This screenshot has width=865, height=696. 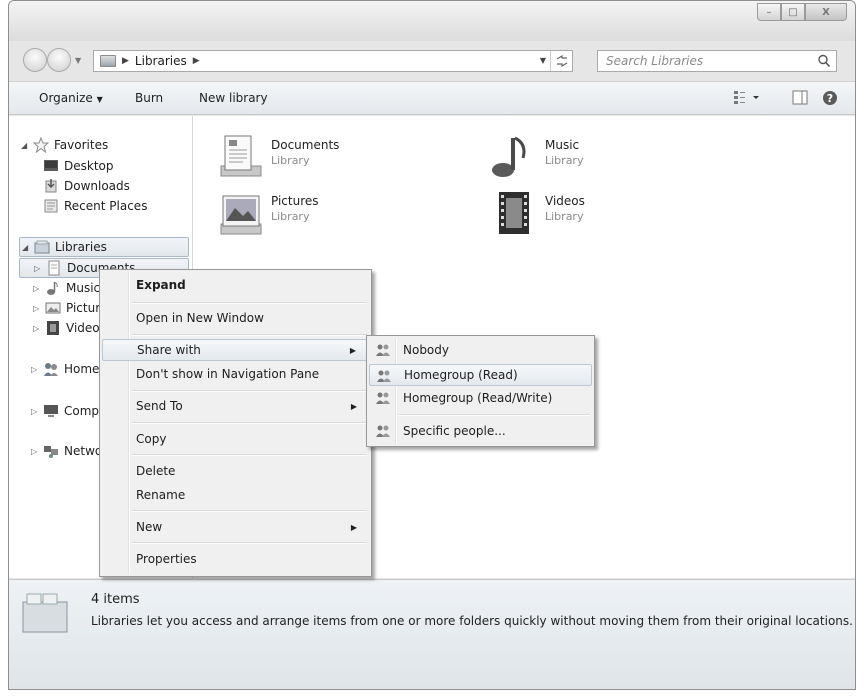 What do you see at coordinates (235, 471) in the screenshot?
I see `menu-item-delete: Delete` at bounding box center [235, 471].